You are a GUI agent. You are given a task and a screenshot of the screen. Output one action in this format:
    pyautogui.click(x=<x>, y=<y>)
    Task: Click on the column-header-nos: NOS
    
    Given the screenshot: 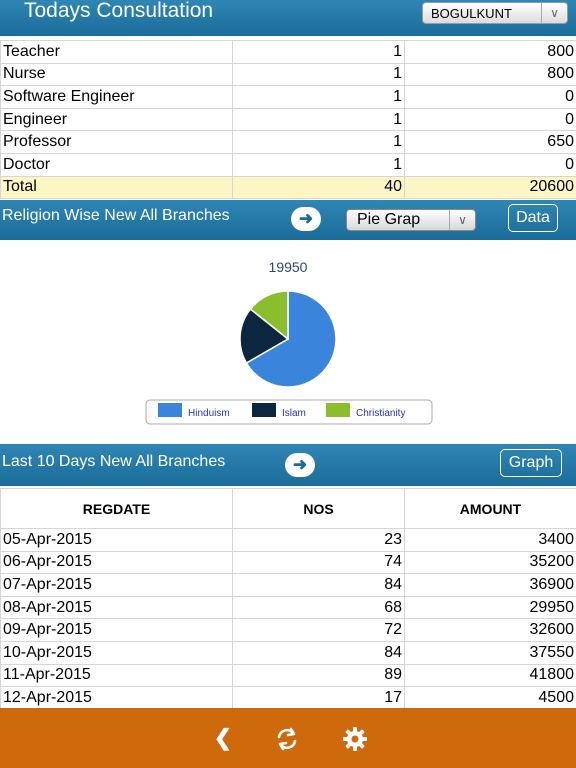 What is the action you would take?
    pyautogui.click(x=318, y=508)
    